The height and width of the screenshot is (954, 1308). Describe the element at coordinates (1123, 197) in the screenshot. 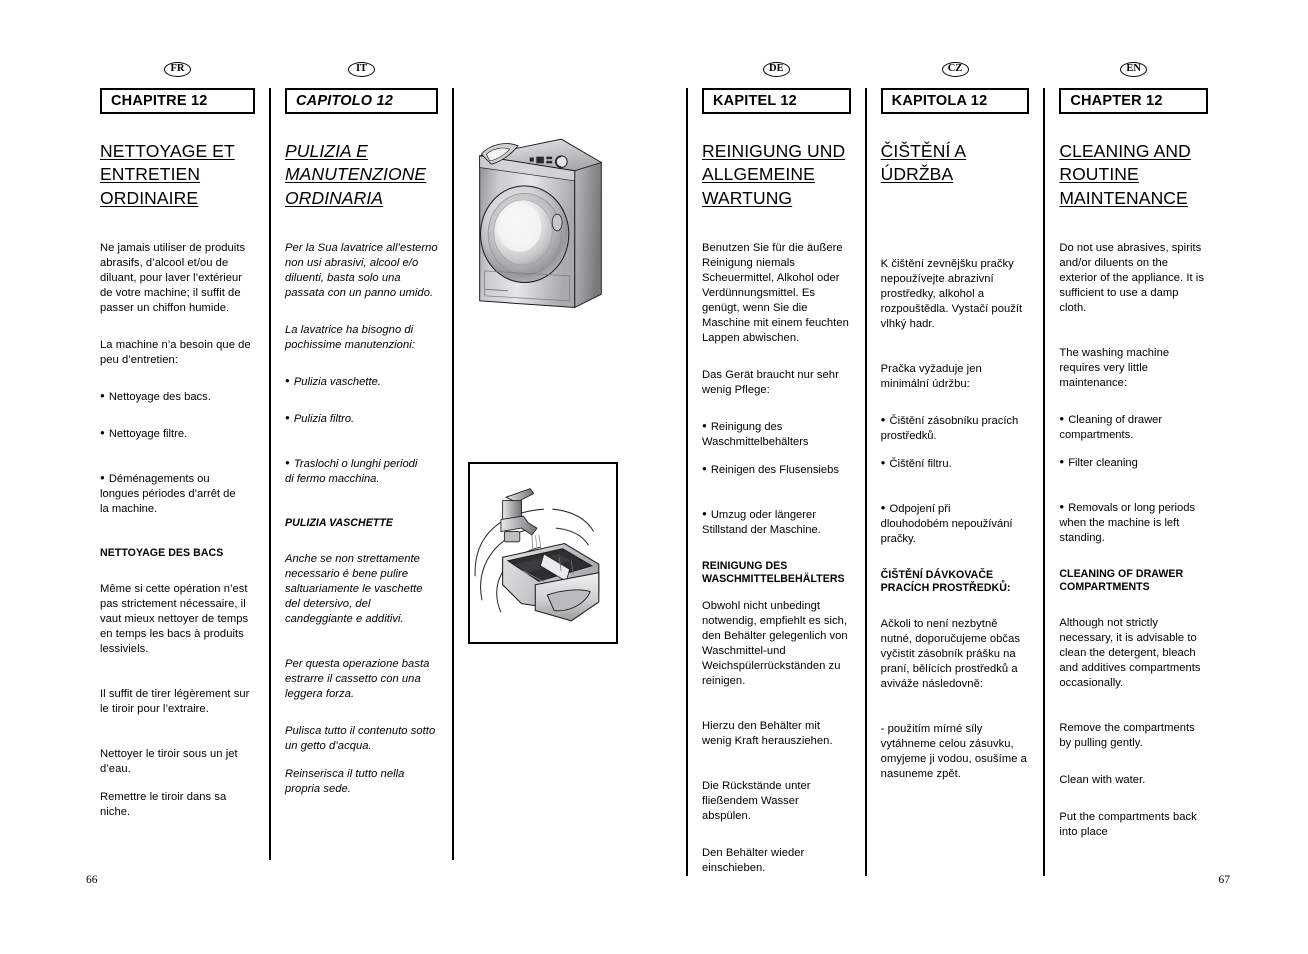

I see `section-title-en-line-3: MAINTENANCE` at that location.